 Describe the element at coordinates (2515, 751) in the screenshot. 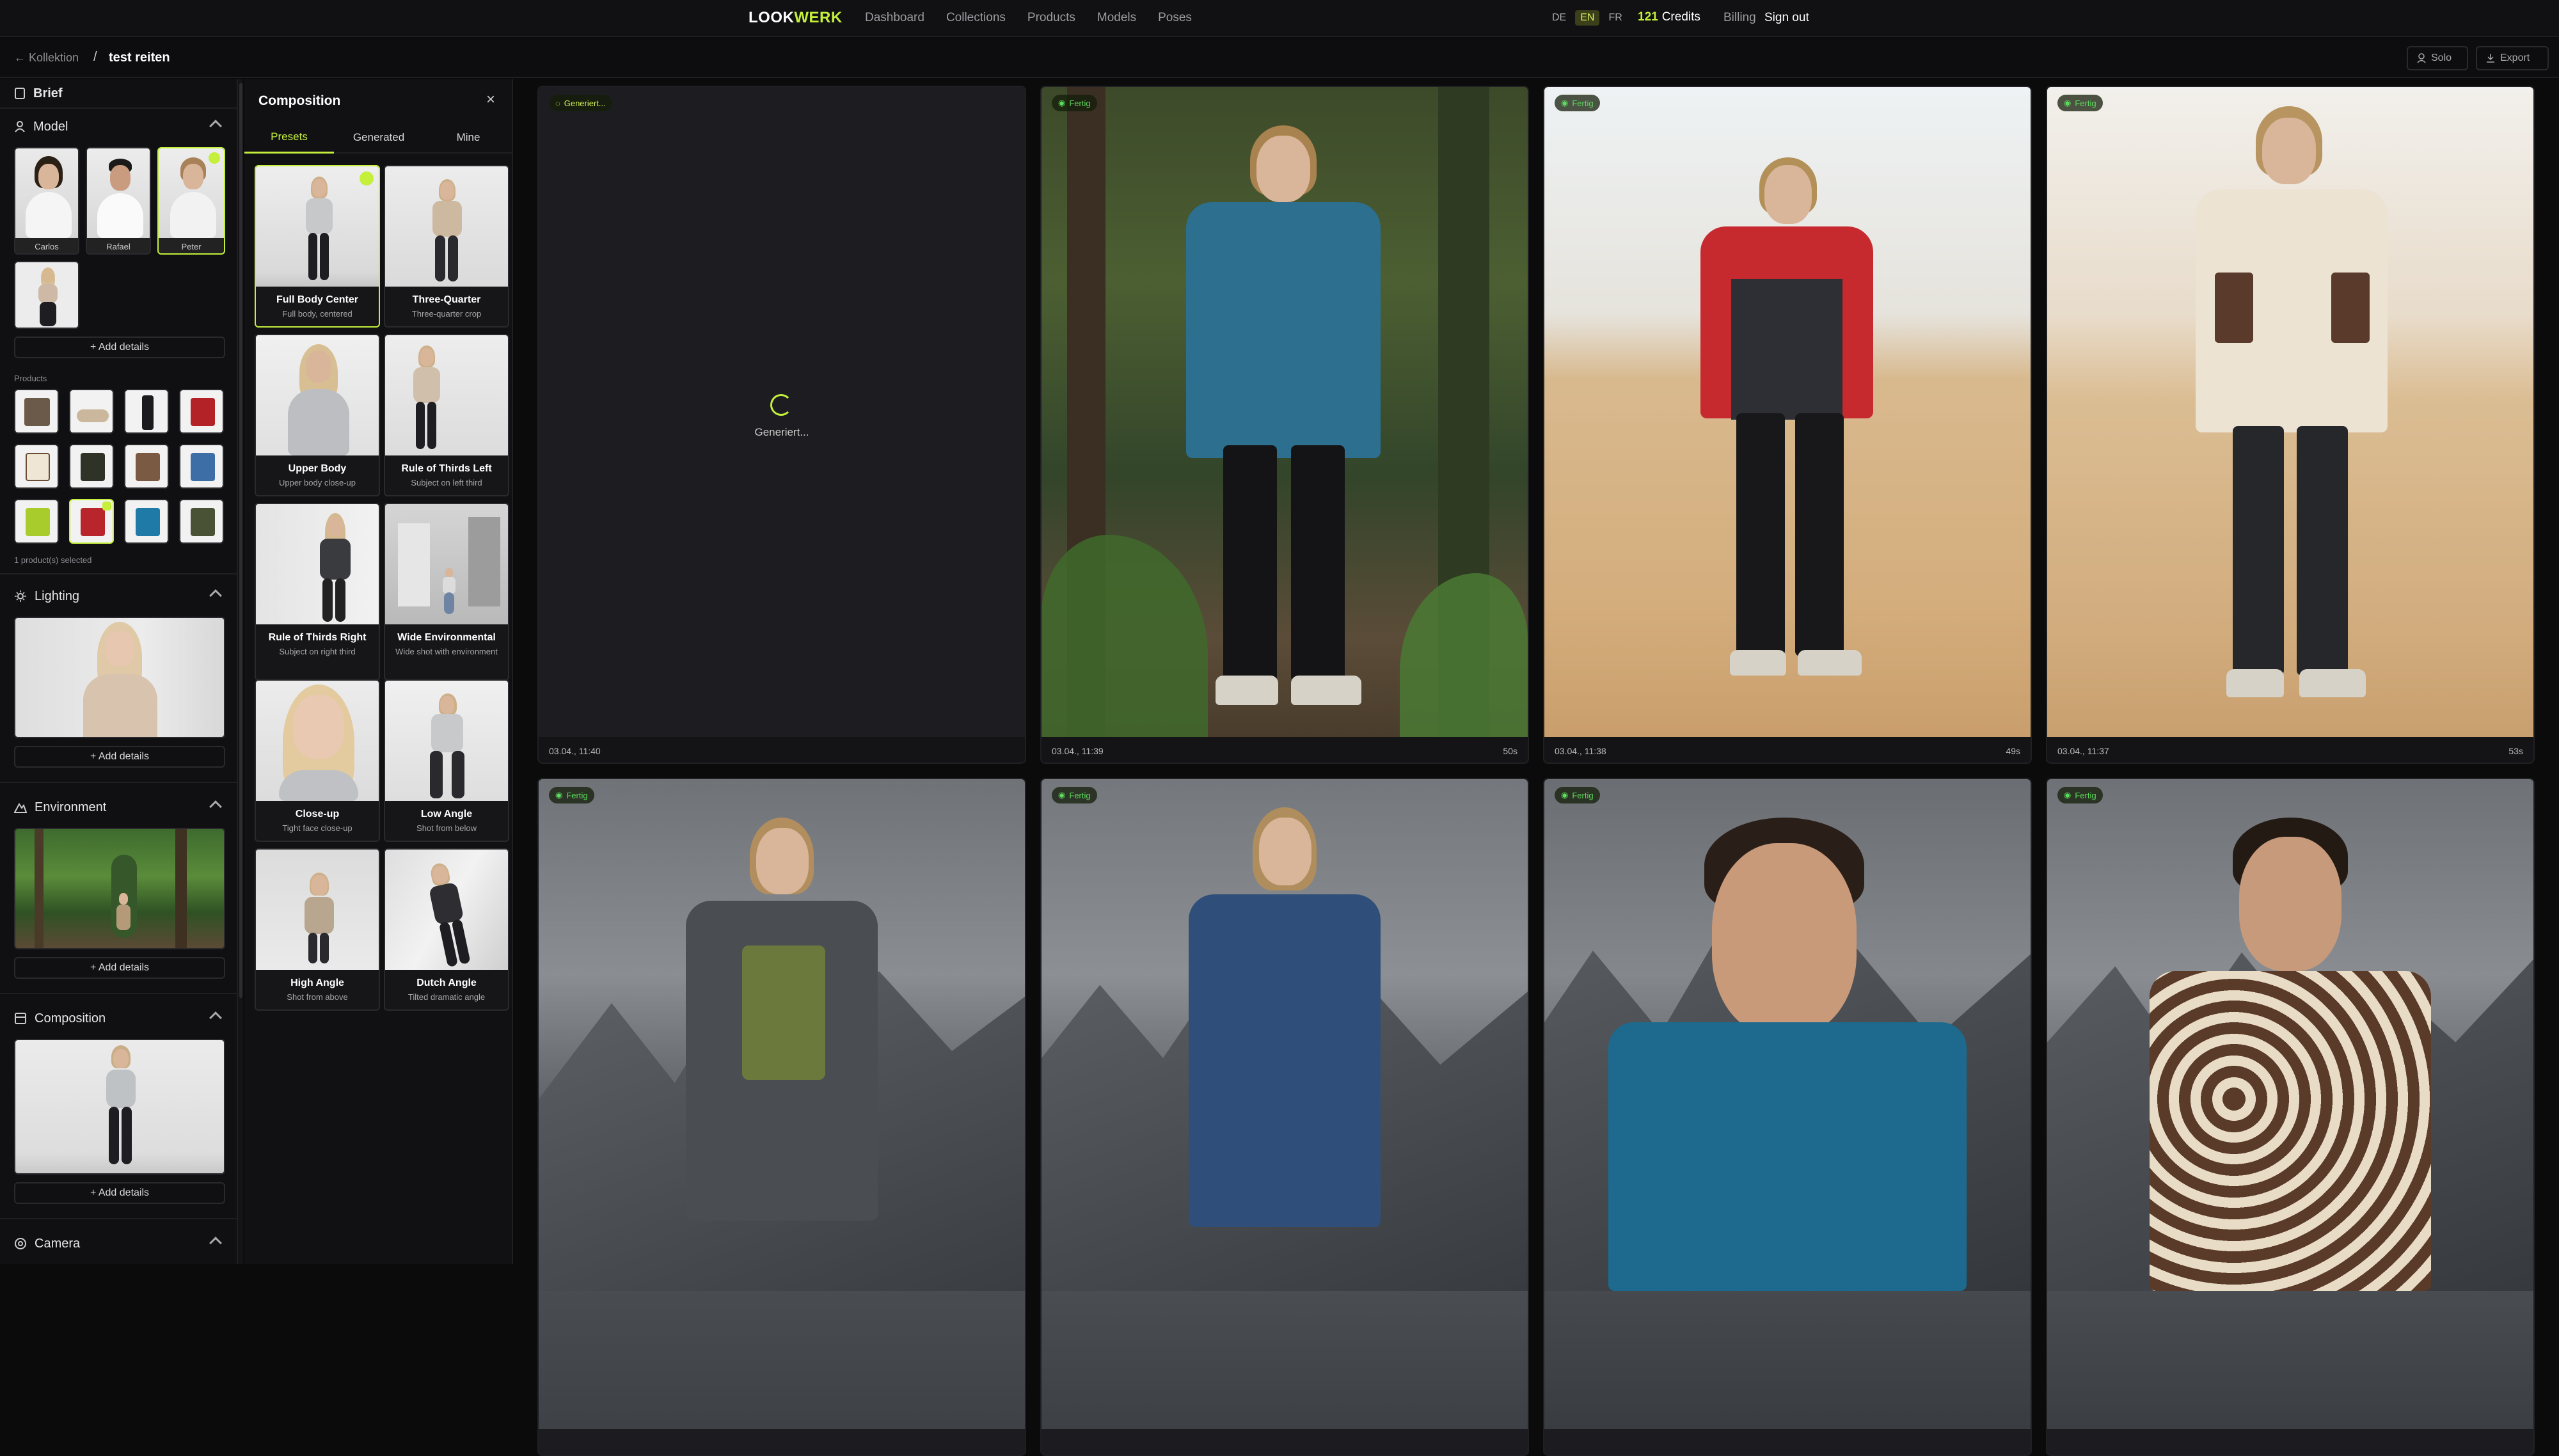

I see `tile-duration: 53s` at that location.